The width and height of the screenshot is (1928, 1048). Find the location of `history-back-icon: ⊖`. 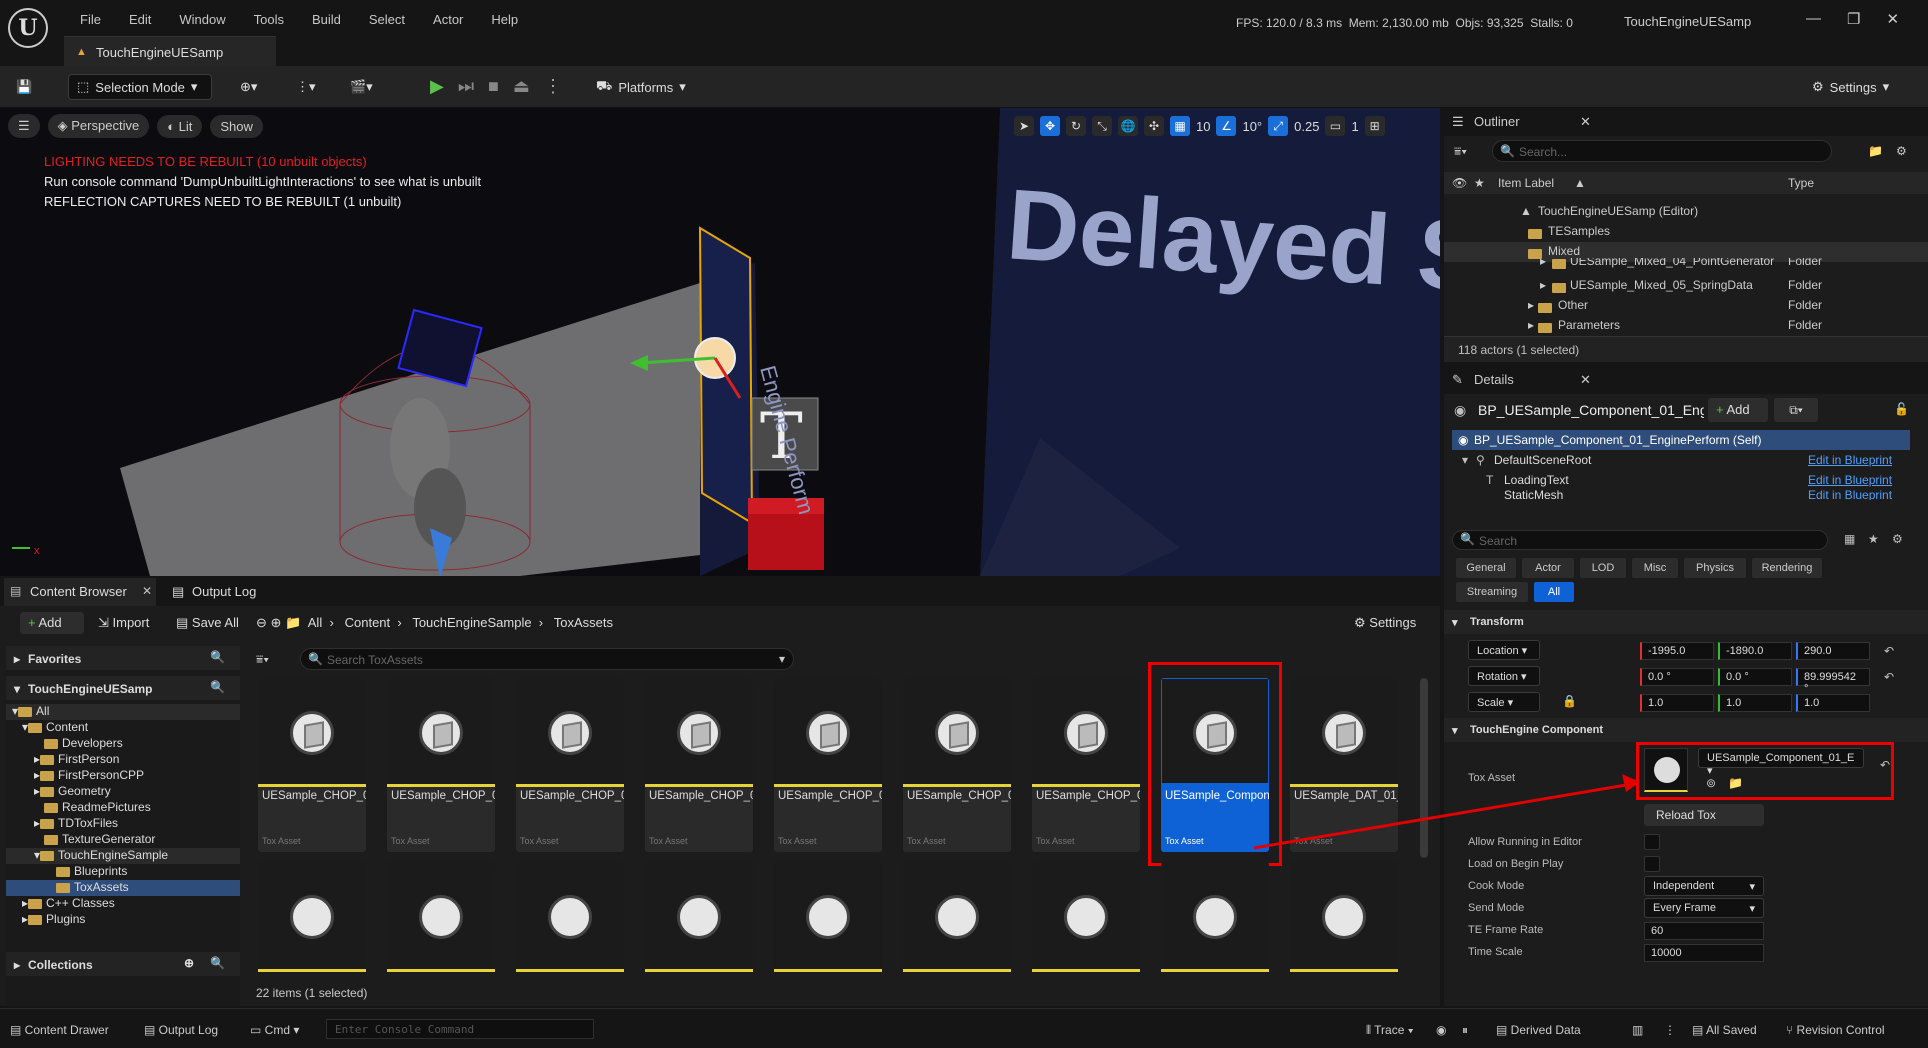

history-back-icon: ⊖ is located at coordinates (261, 622).